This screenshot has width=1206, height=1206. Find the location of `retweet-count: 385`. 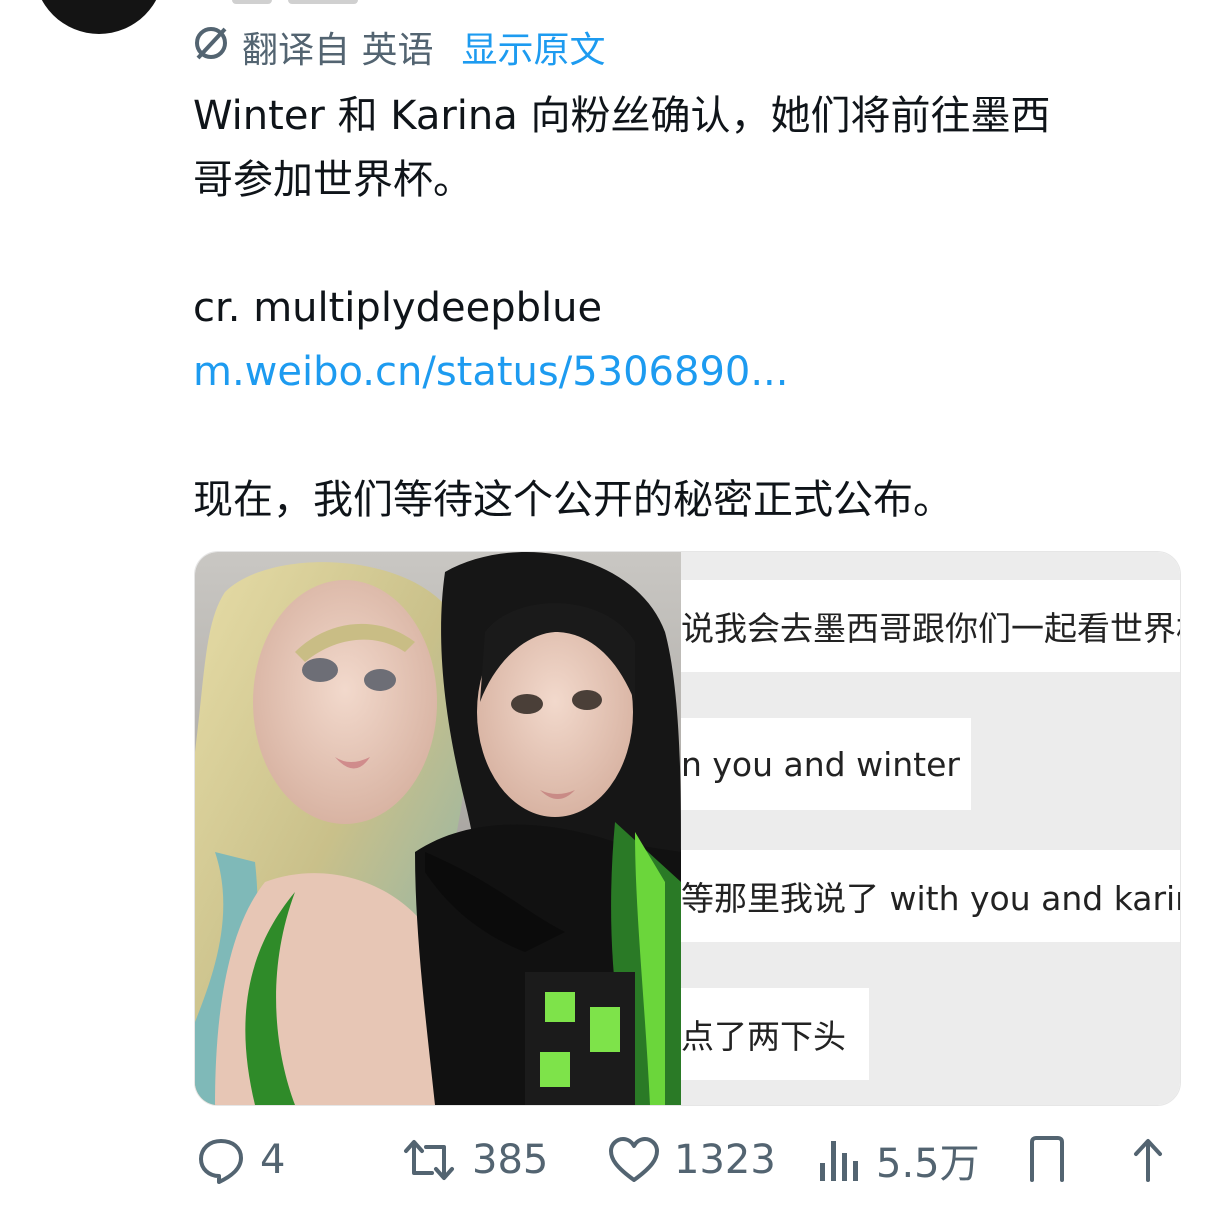

retweet-count: 385 is located at coordinates (510, 1160).